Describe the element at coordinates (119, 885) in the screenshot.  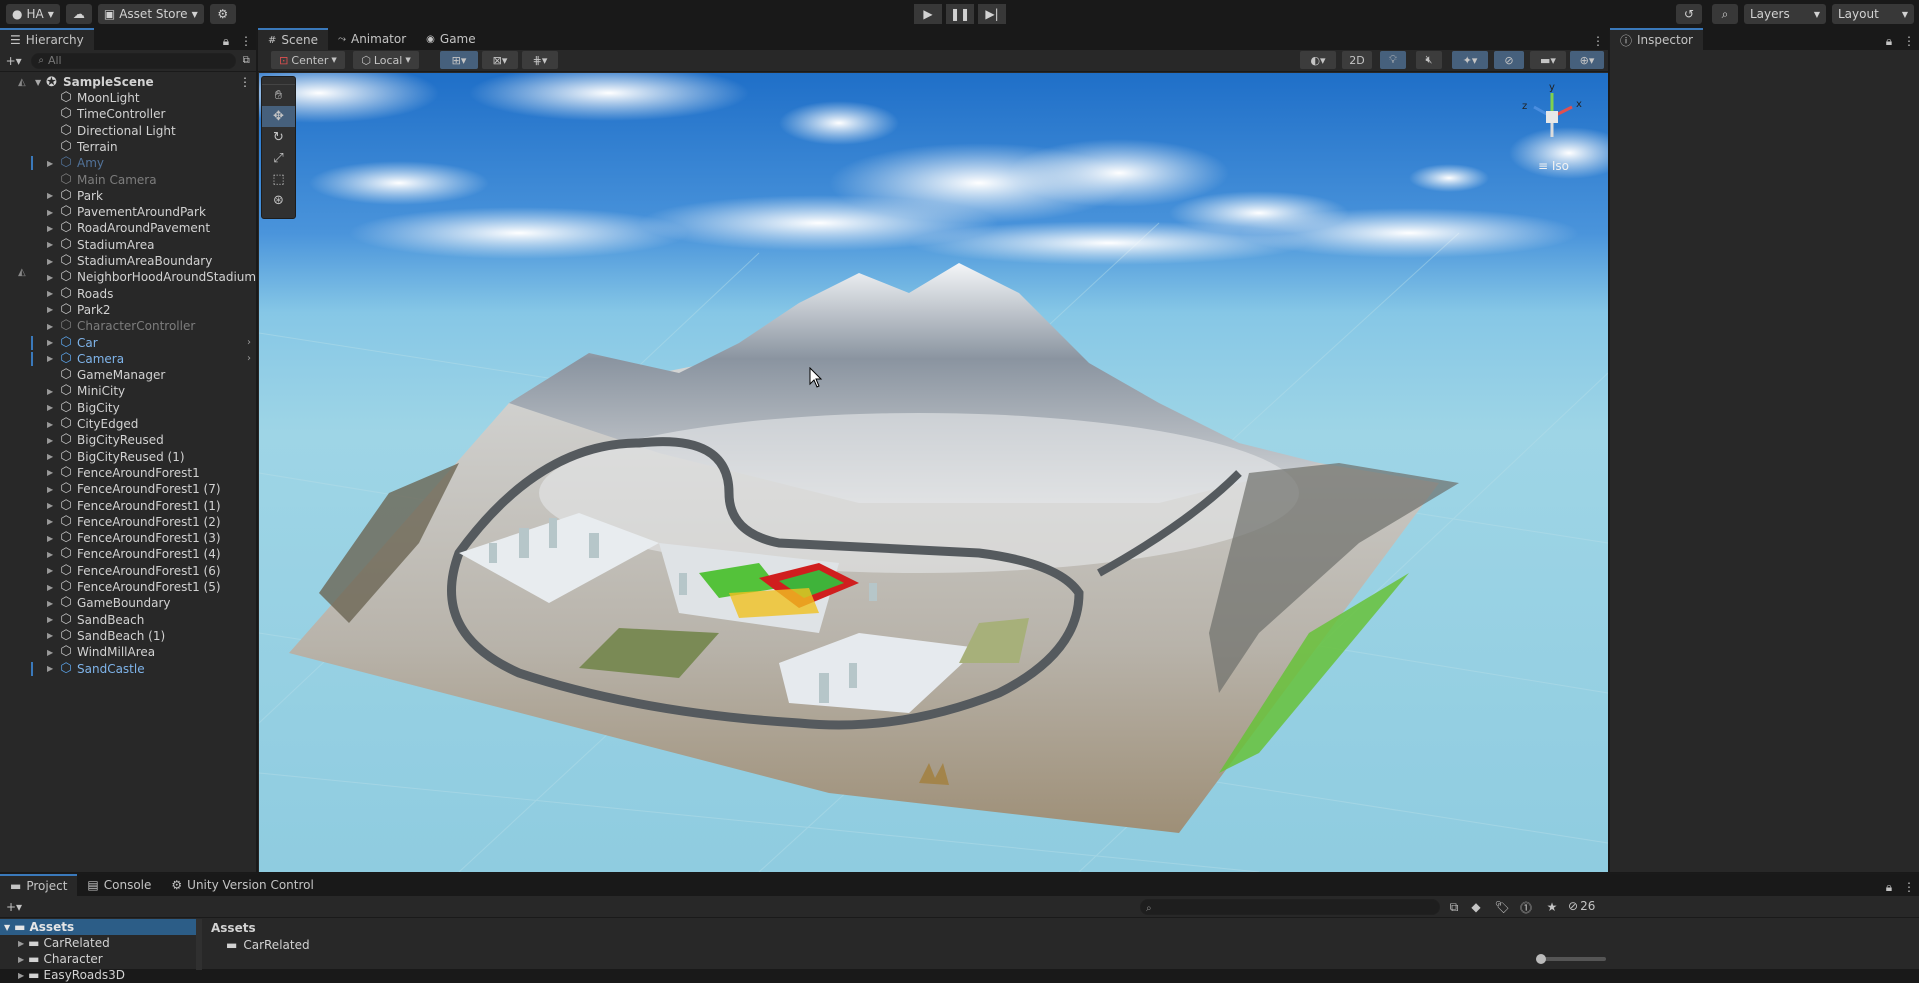
I see `tab-console: ▤ Console` at that location.